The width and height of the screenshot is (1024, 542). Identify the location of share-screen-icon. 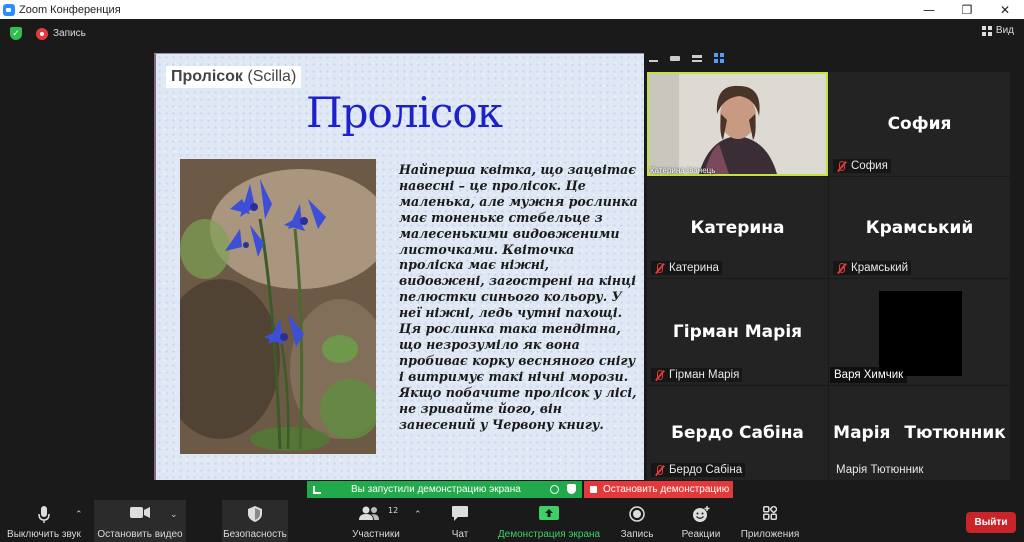
(549, 513).